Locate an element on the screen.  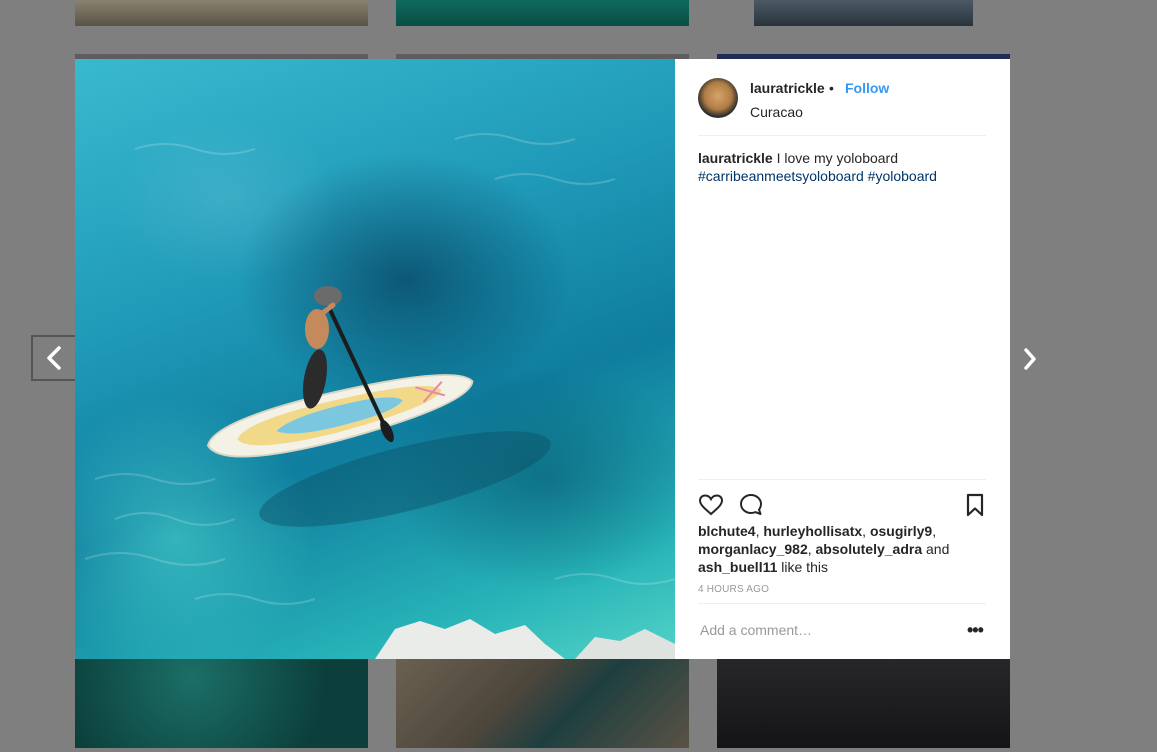
liker-username: hurleyhollisatx is located at coordinates (812, 531).